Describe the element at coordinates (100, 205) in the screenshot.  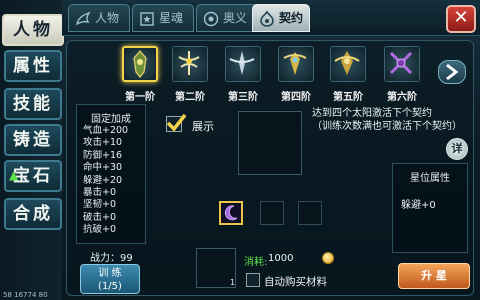
I see `stat-row: 坚韧+0` at that location.